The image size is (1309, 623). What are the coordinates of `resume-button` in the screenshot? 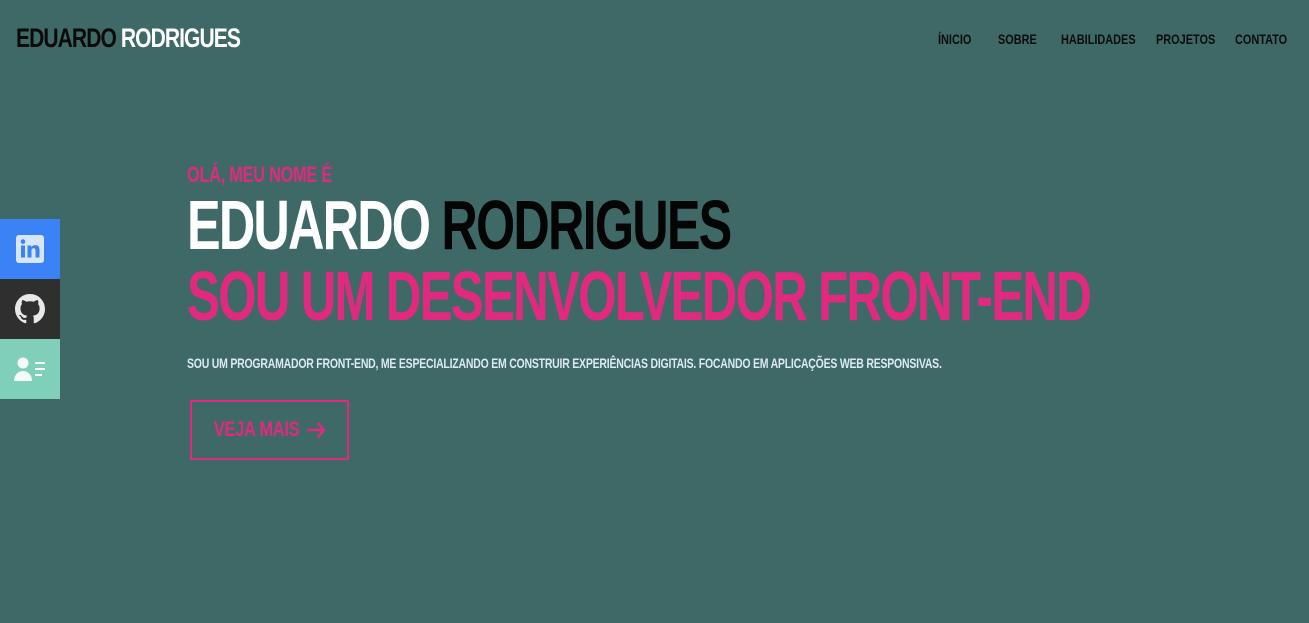 It's located at (30, 369).